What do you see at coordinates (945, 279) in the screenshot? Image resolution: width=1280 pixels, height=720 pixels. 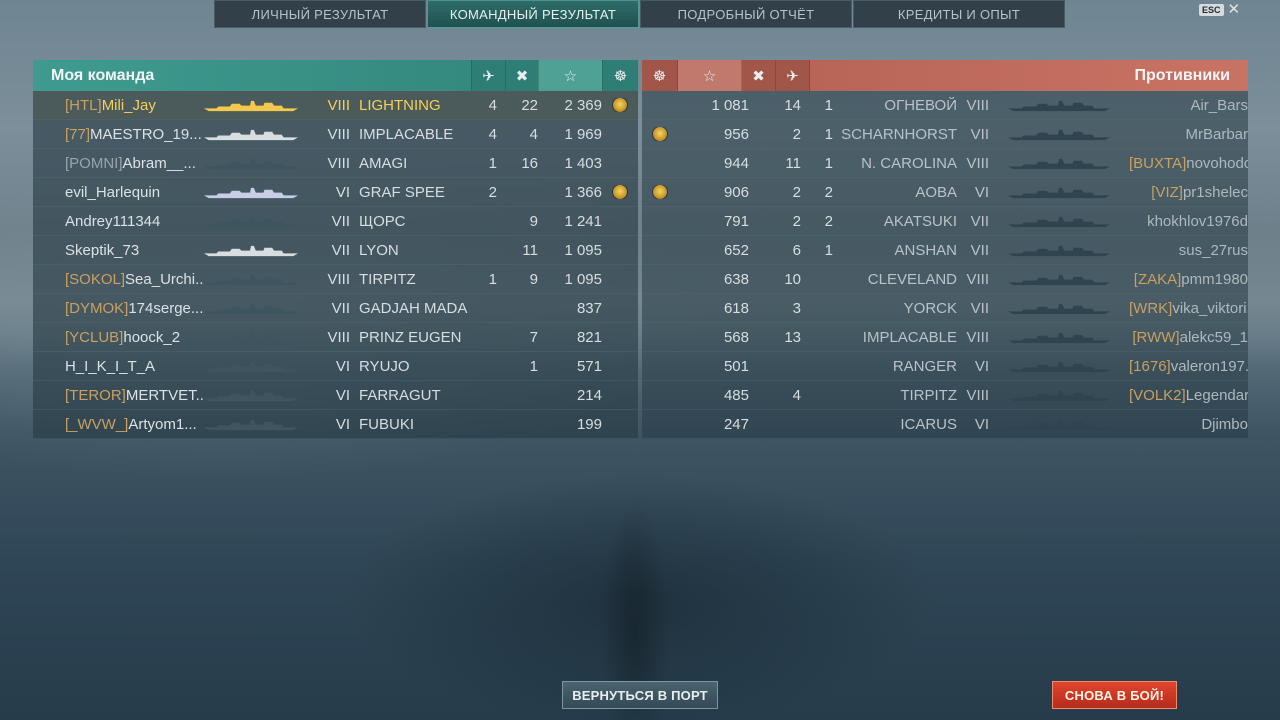 I see `enemy-player-row: 638 10 CLEVELAND VIII [ZAKA]pmm1980` at bounding box center [945, 279].